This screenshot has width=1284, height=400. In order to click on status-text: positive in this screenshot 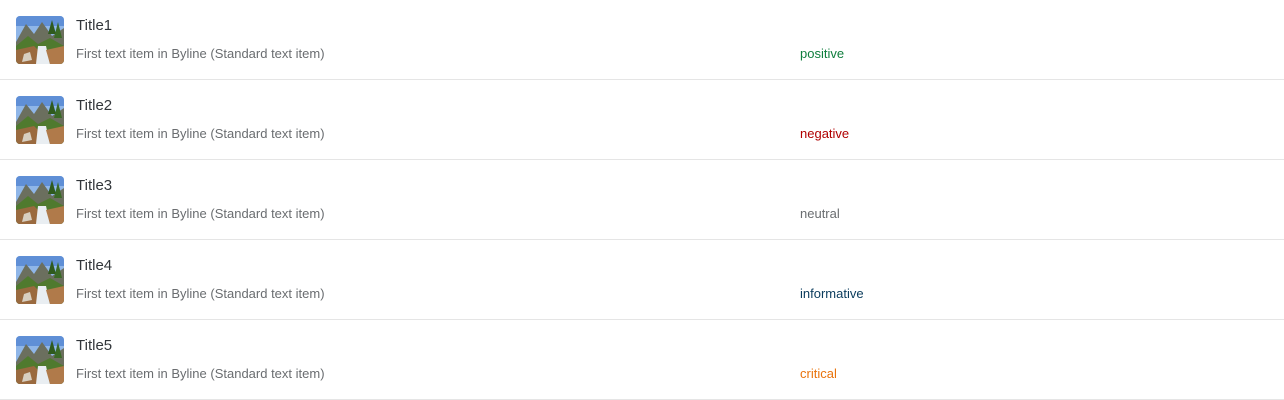, I will do `click(822, 53)`.